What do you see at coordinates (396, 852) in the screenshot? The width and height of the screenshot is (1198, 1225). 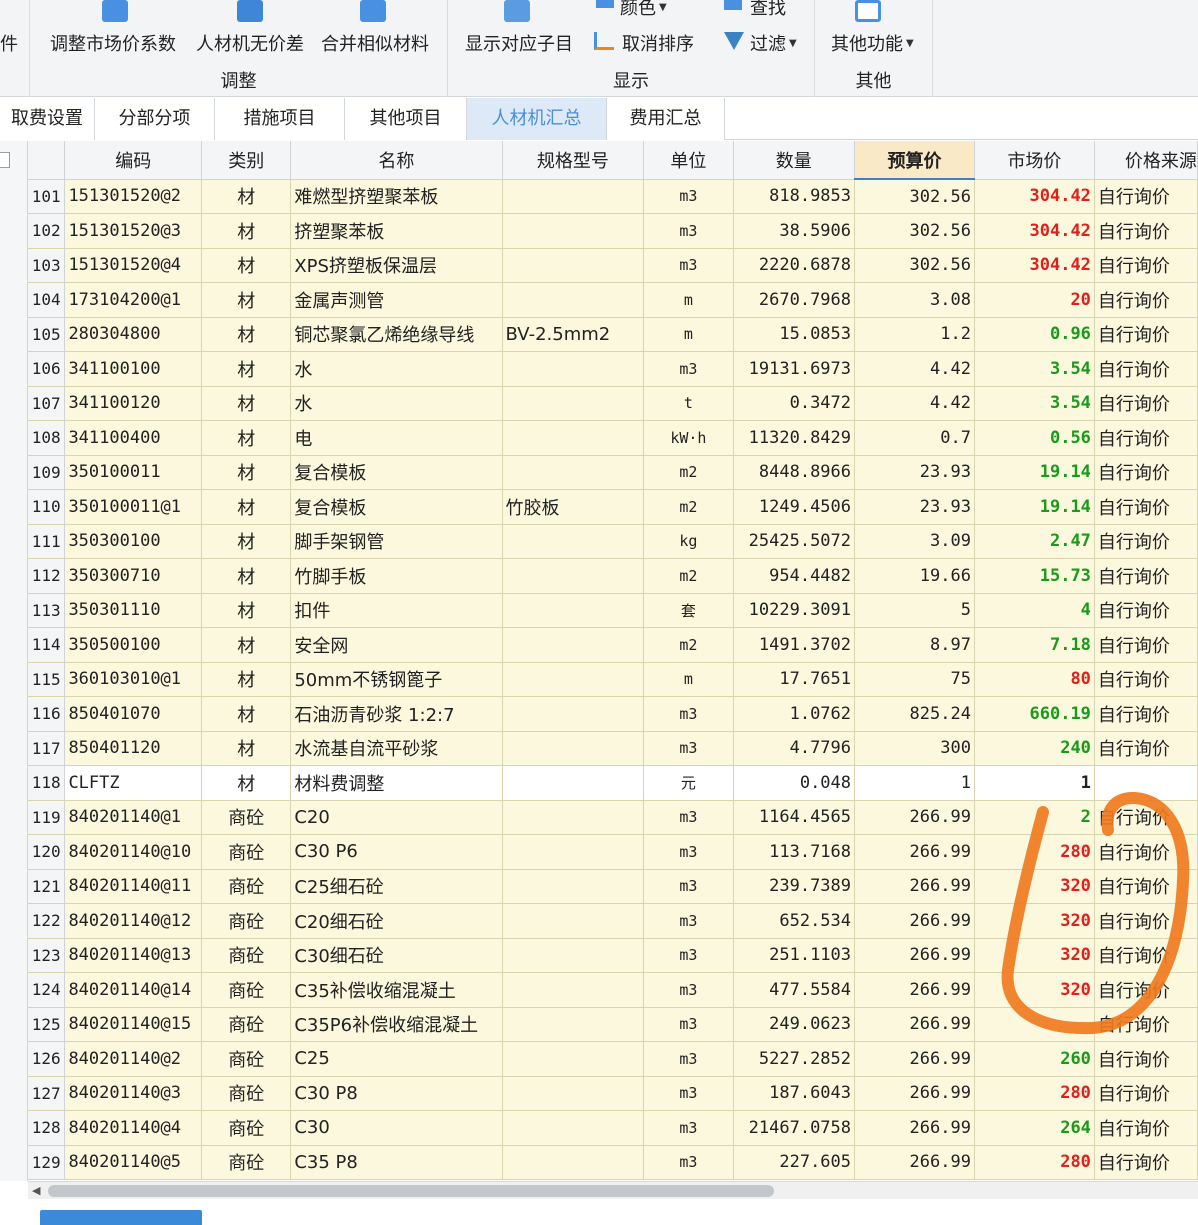 I see `cell-name: C30 P6` at bounding box center [396, 852].